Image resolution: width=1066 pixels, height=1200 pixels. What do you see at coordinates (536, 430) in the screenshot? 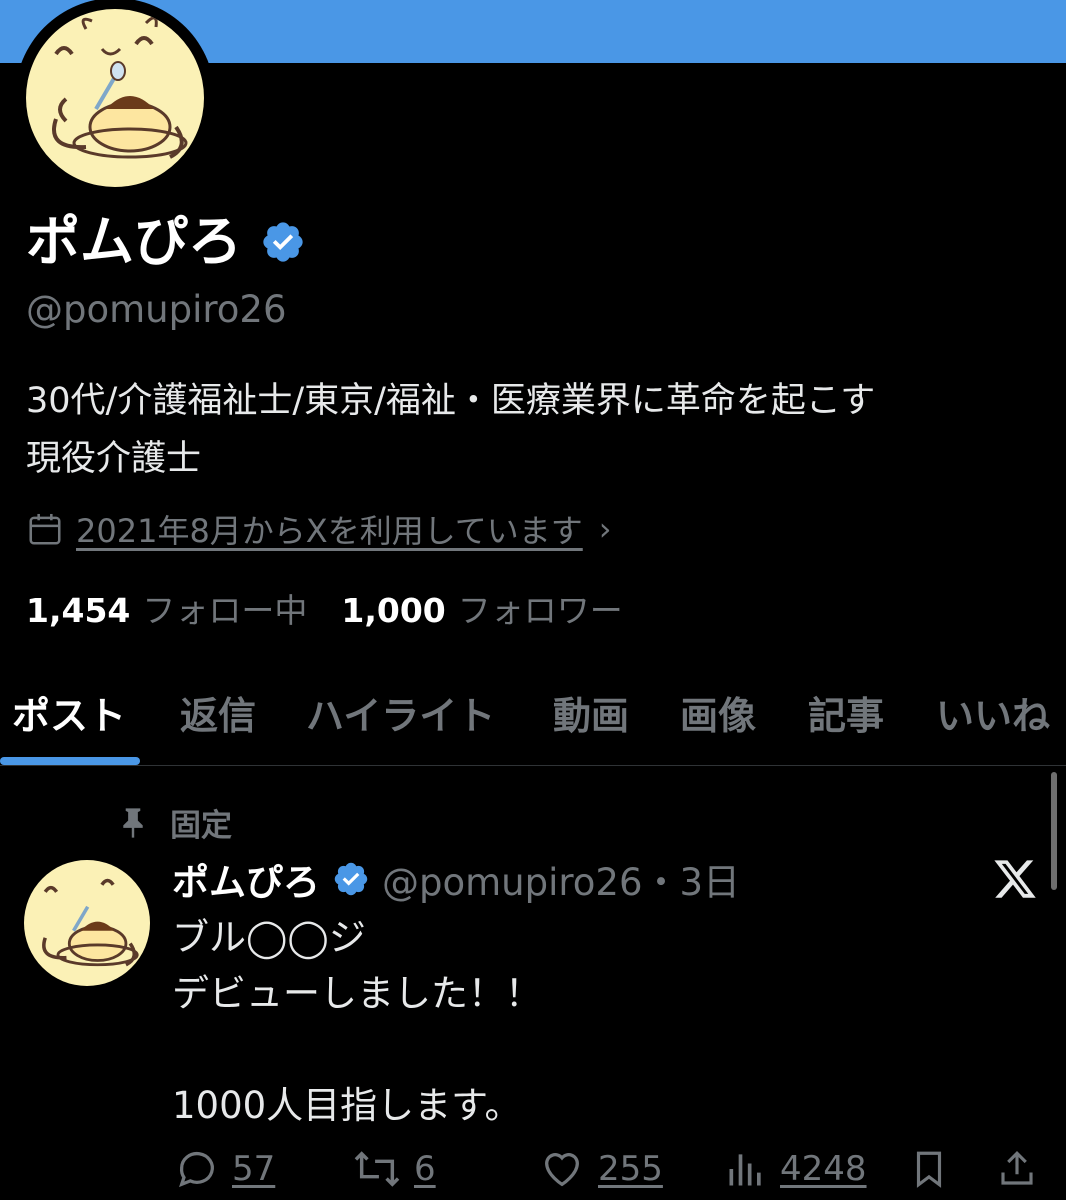
I see `profile-bio: 30代/介護福祉士/東京/福祉・医療業界に革命を起こす 現役介護士` at bounding box center [536, 430].